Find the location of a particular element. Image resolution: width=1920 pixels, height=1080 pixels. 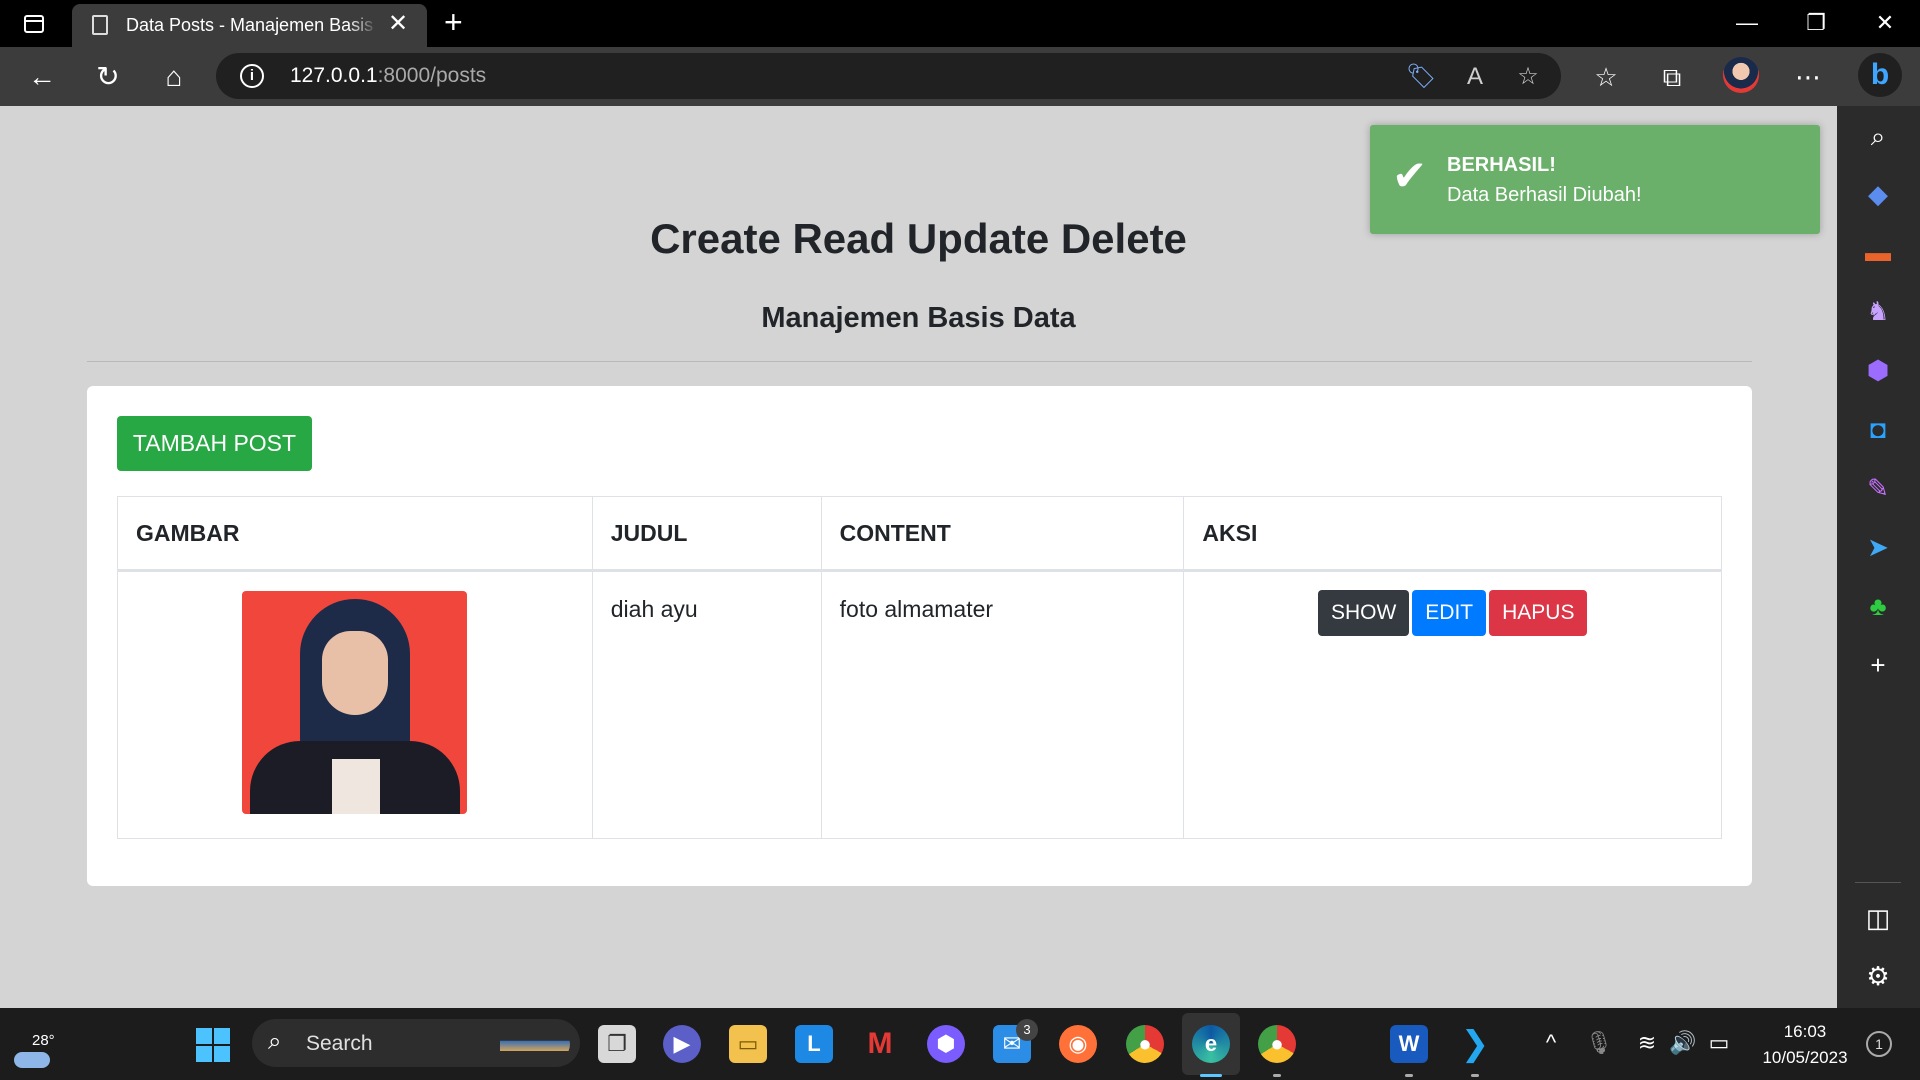

tools-icon: ▬ is located at coordinates (1878, 252).